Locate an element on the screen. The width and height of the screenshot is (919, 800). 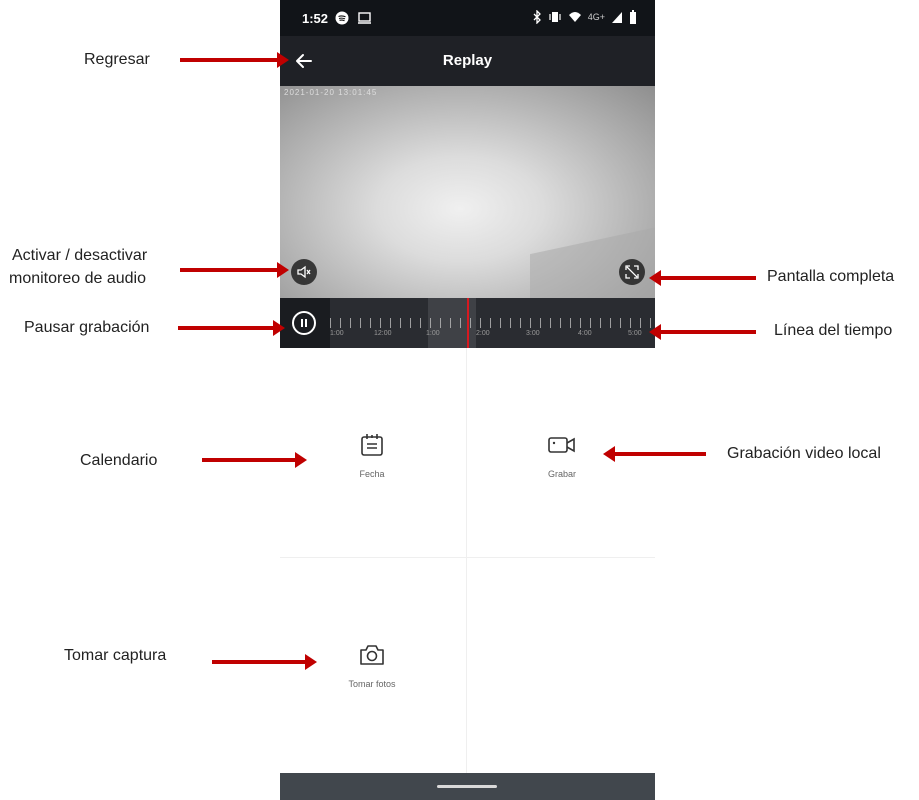
annotation-back: Regresar is located at coordinates (117, 59).